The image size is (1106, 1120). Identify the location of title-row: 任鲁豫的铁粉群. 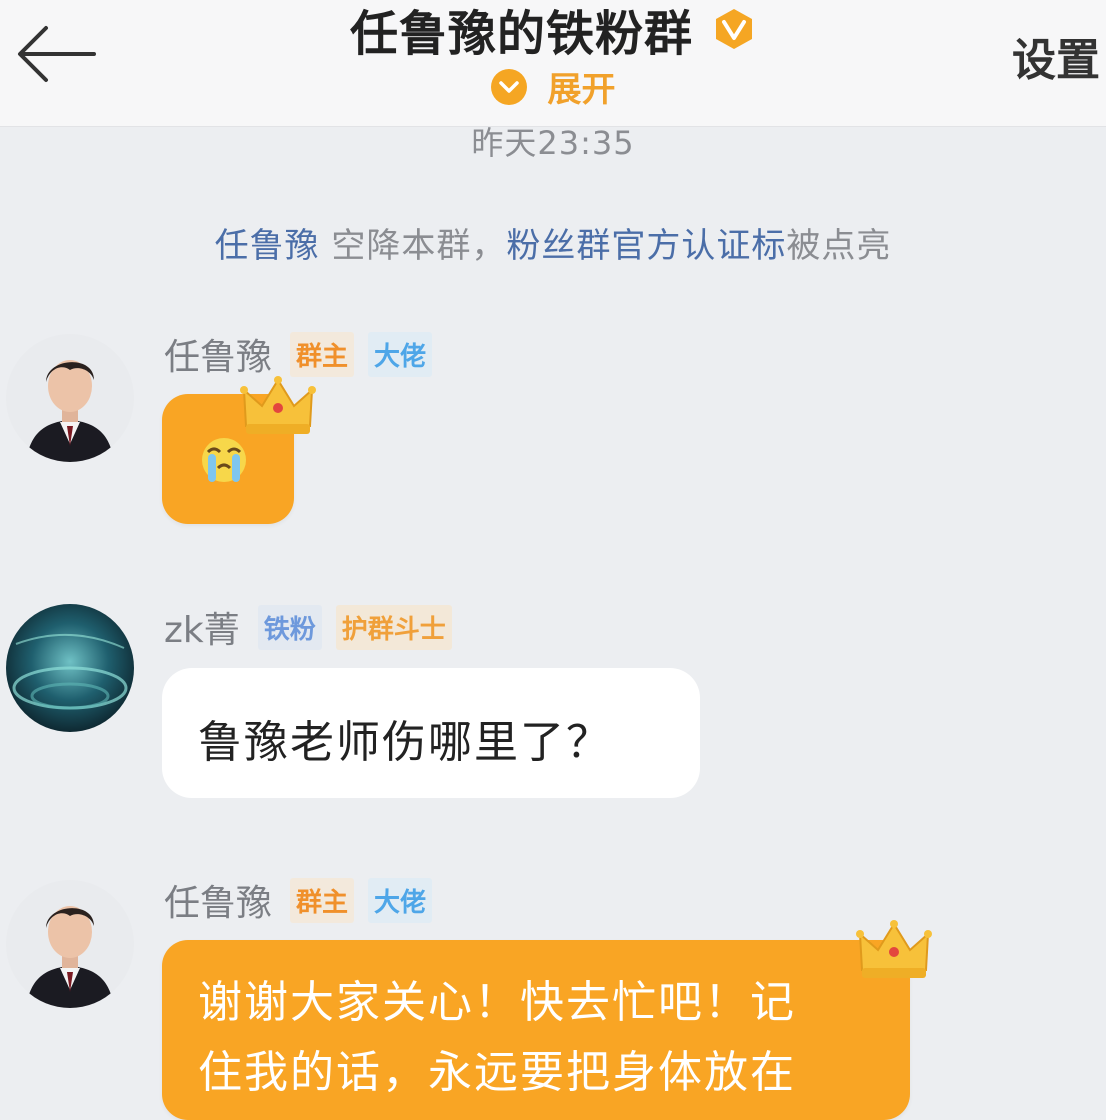
(553, 32).